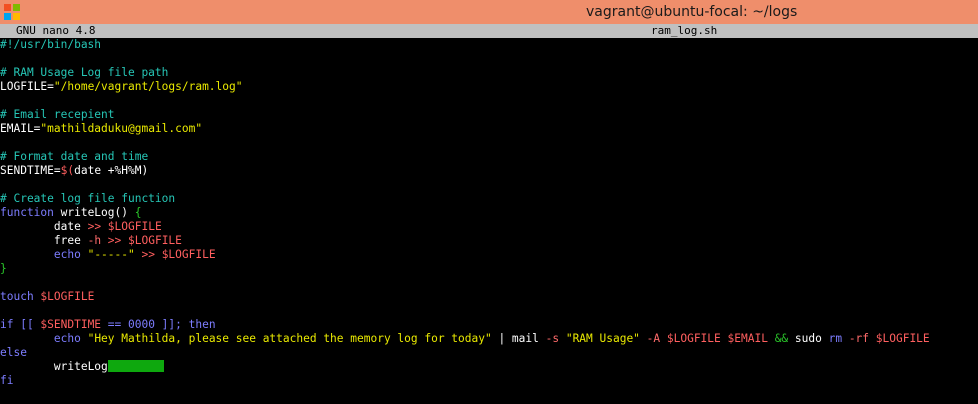 The image size is (978, 404). Describe the element at coordinates (70, 226) in the screenshot. I see `command-text: date` at that location.